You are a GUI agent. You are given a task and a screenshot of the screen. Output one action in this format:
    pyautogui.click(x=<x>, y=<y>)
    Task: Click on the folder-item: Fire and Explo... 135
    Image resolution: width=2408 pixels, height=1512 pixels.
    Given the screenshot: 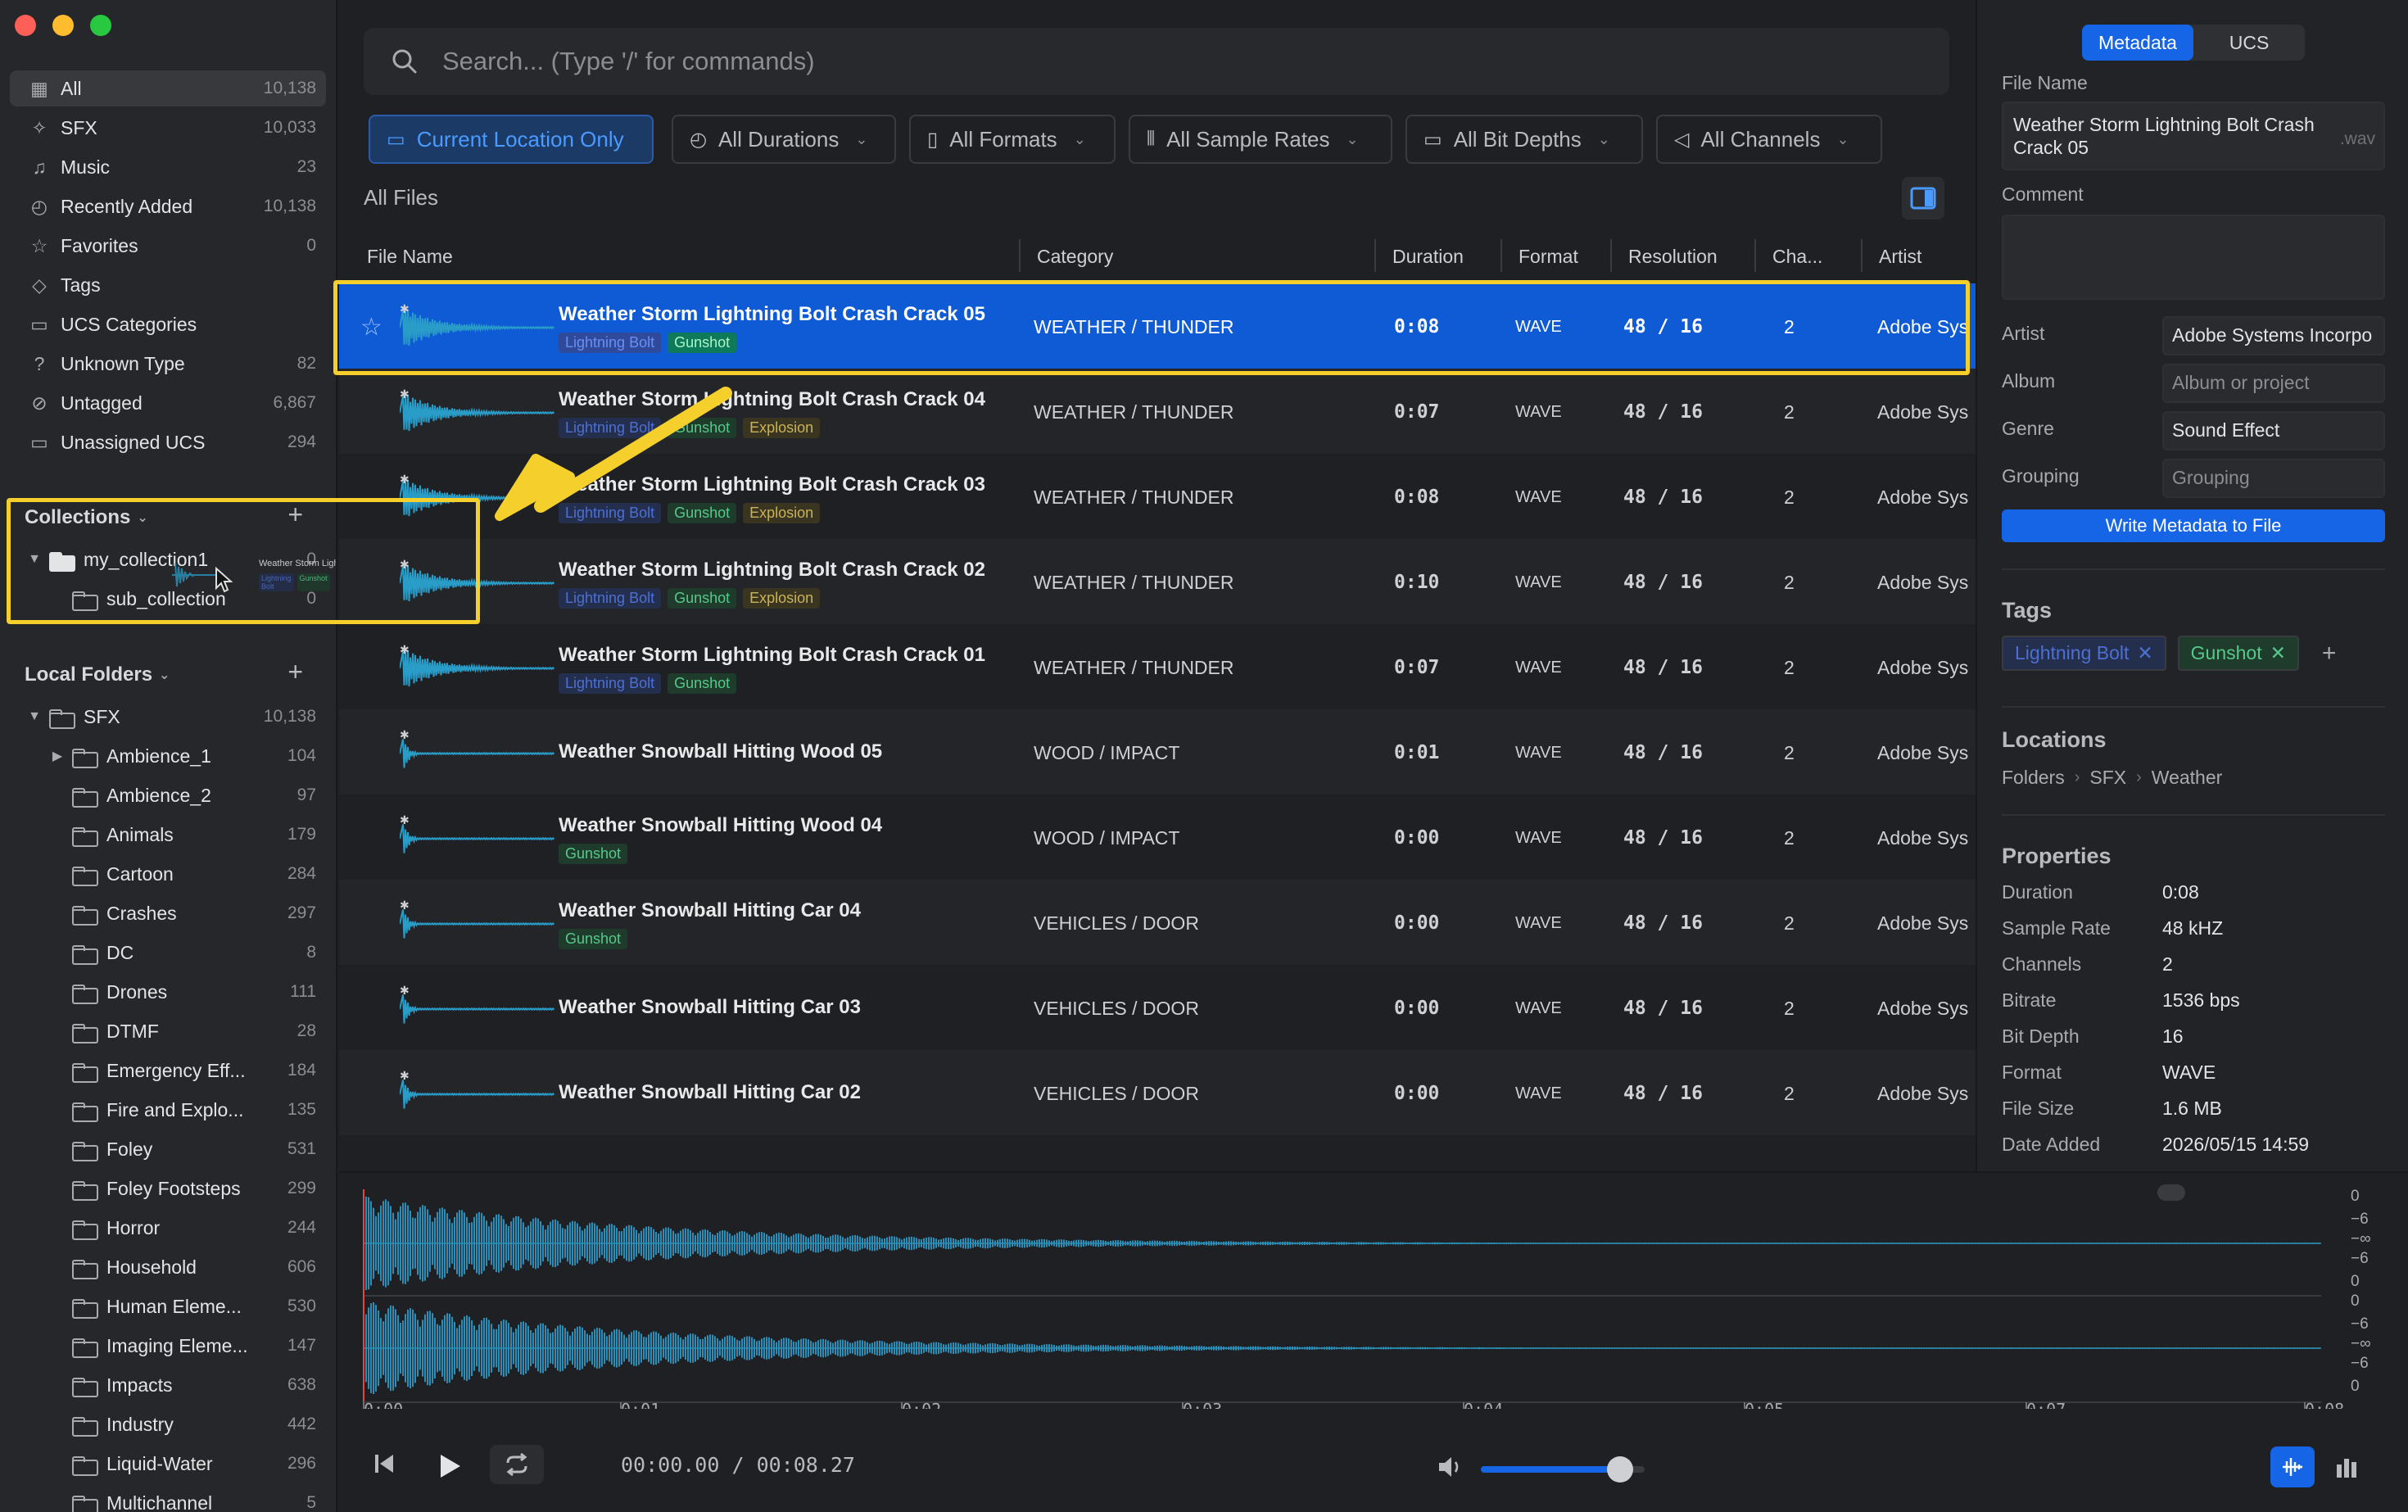 What is the action you would take?
    pyautogui.click(x=168, y=1110)
    